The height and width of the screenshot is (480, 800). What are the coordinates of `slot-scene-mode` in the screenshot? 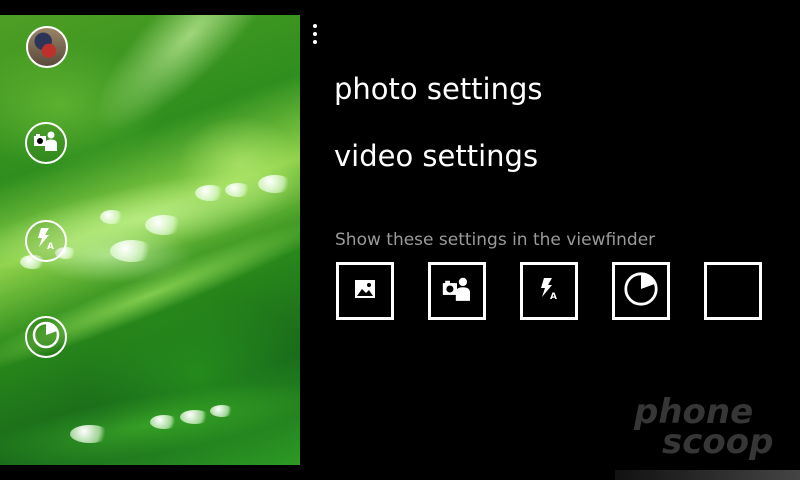 It's located at (457, 291).